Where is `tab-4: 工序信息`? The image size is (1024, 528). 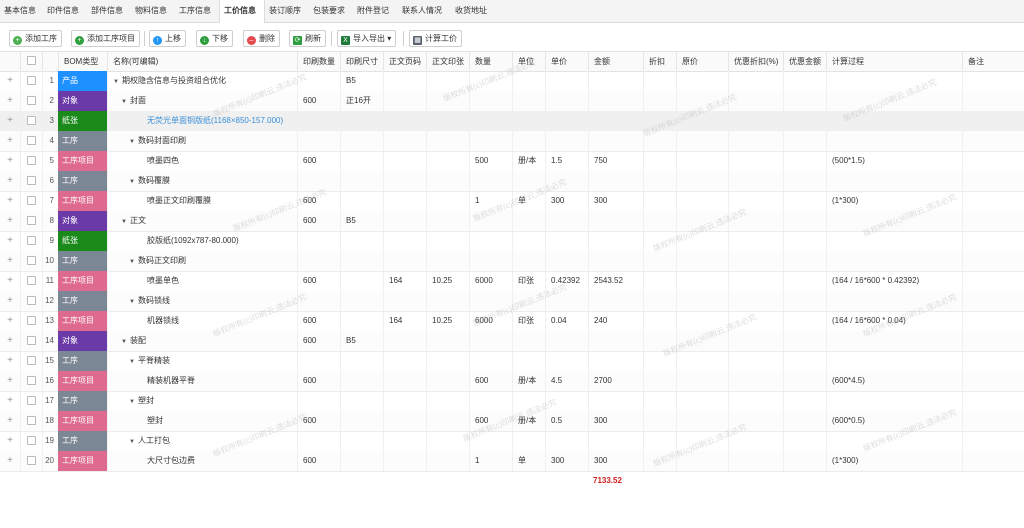 tab-4: 工序信息 is located at coordinates (197, 11).